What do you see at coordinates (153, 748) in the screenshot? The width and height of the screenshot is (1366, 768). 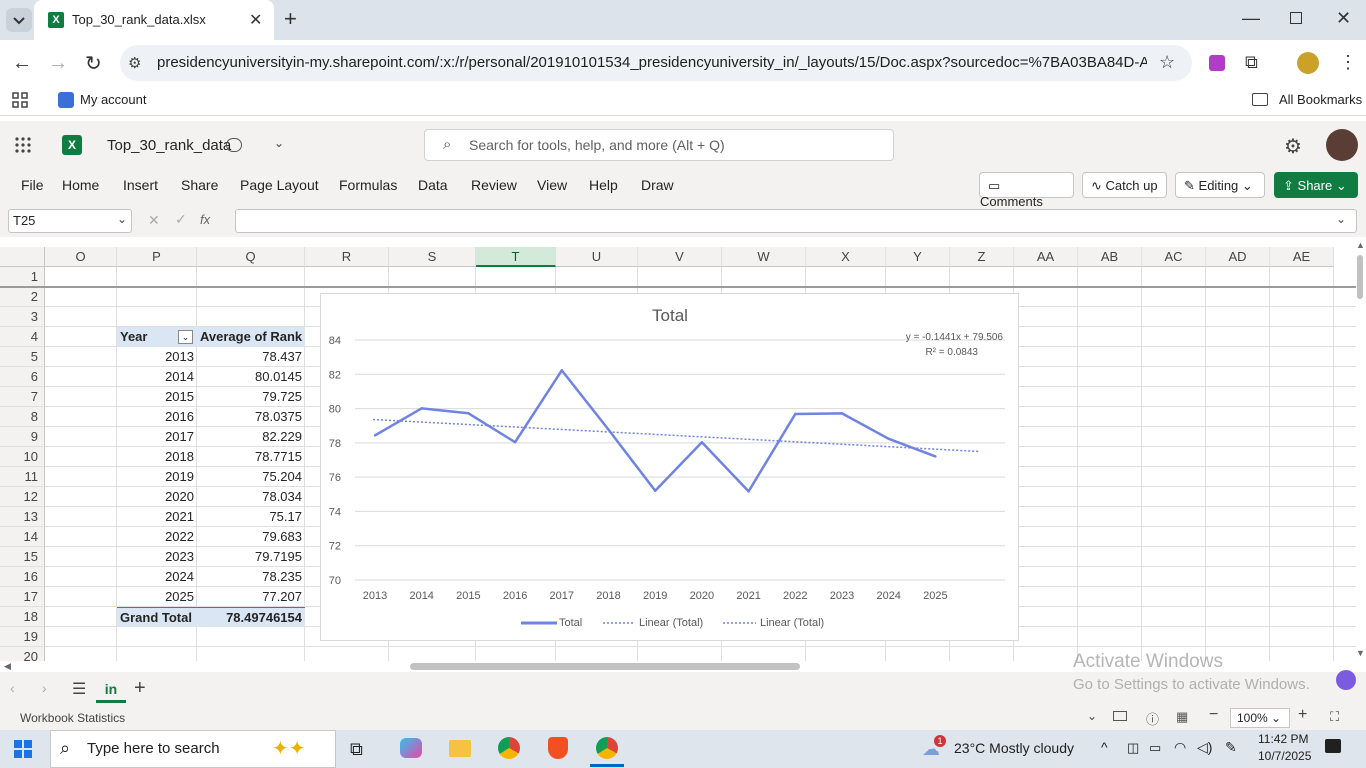 I see `taskbar-search-input: Type here to search` at bounding box center [153, 748].